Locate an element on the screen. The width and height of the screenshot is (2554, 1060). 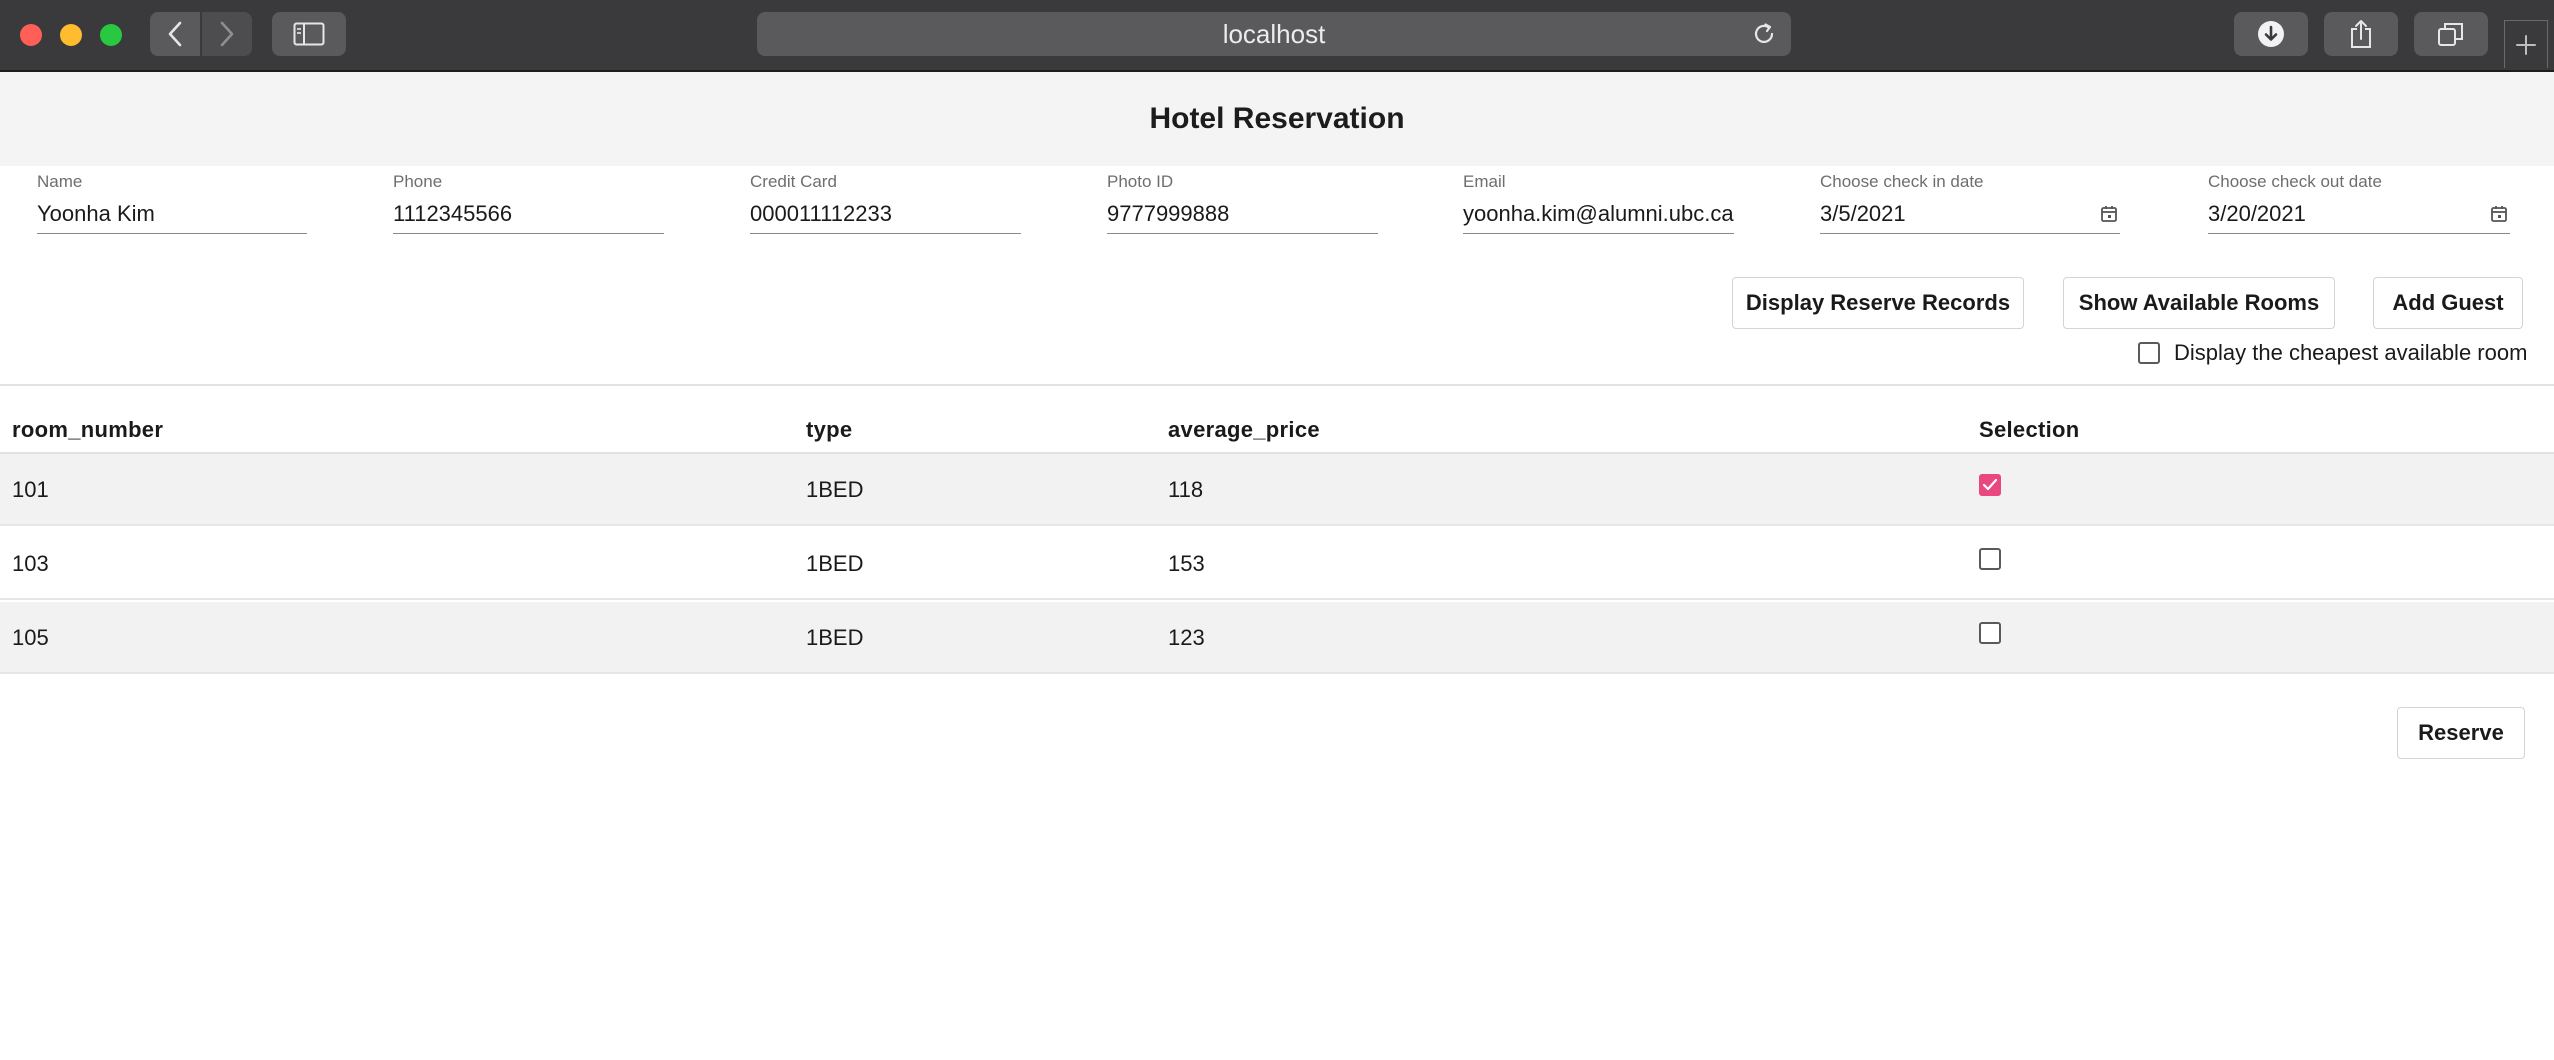
new-tab-button is located at coordinates (2526, 44).